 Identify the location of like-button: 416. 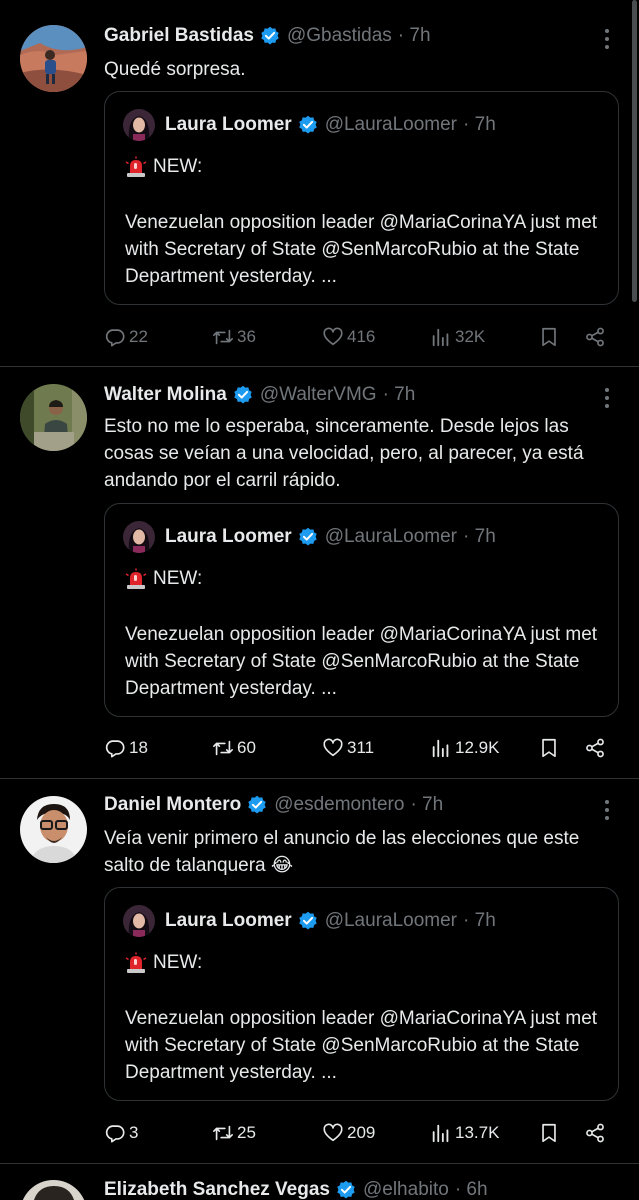
(348, 337).